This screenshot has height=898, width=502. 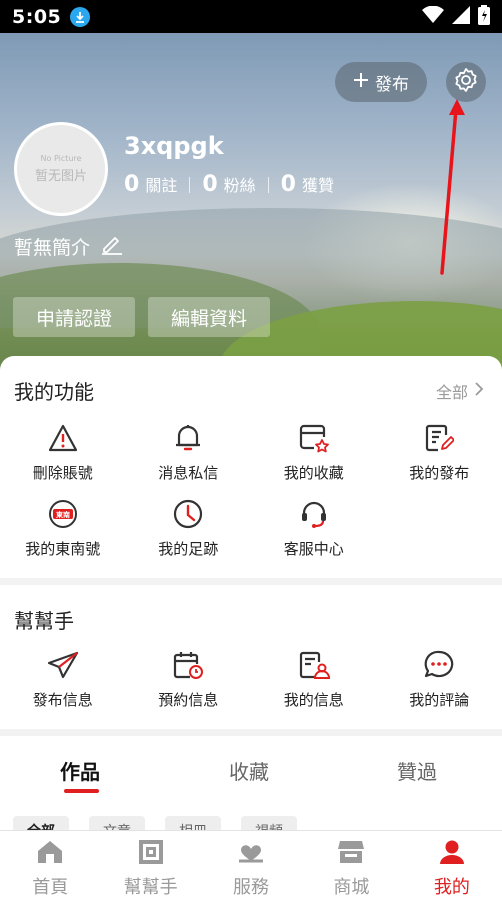 What do you see at coordinates (150, 887) in the screenshot?
I see `nav-label: 幫幫手` at bounding box center [150, 887].